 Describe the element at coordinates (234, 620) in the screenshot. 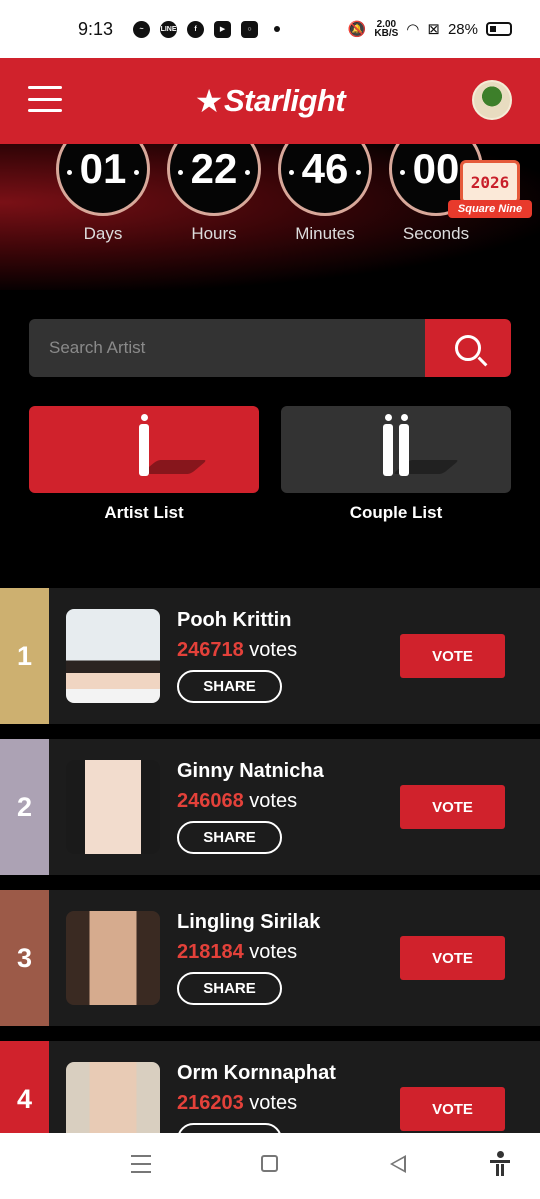

I see `artist-name: Pooh Krittin` at that location.